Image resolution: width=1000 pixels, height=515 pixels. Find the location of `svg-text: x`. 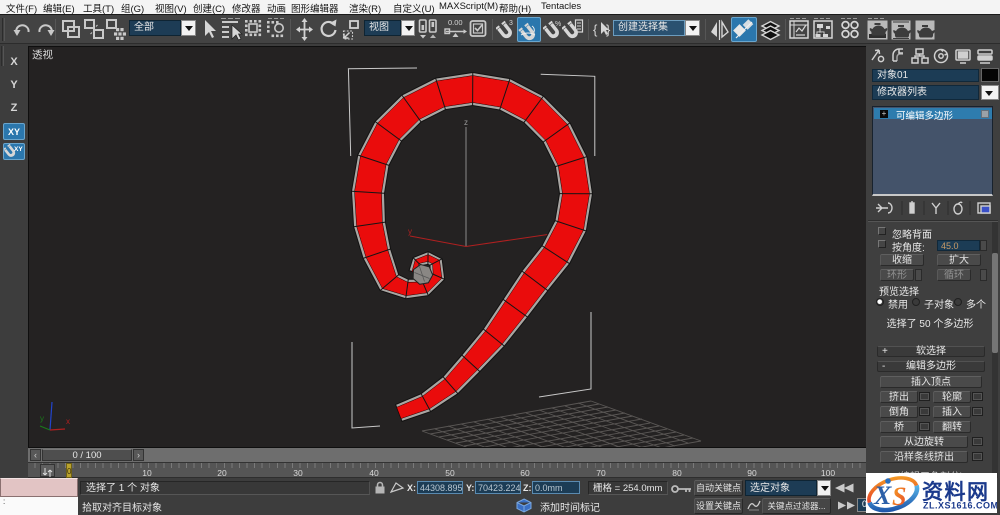

svg-text: x is located at coordinates (68, 421).